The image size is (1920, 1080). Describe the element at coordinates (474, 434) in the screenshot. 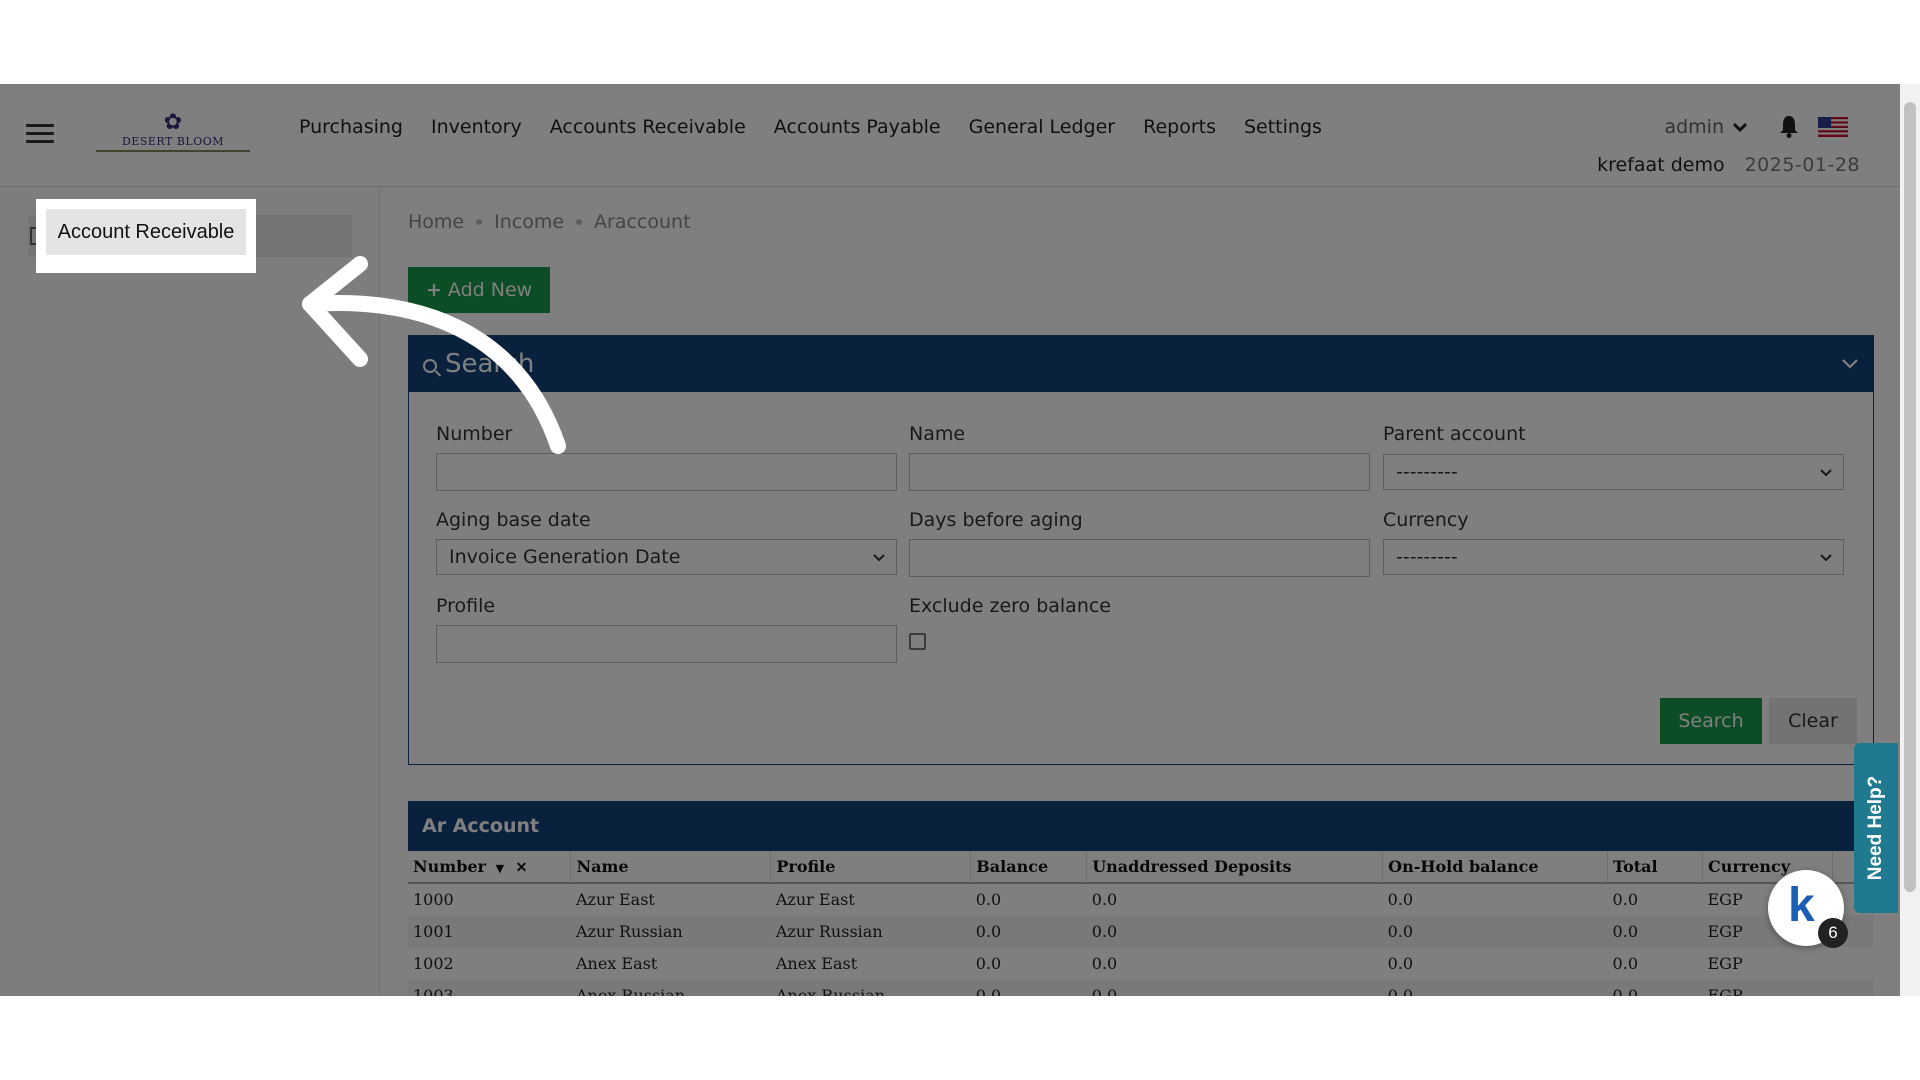

I see `number-label: Number` at that location.